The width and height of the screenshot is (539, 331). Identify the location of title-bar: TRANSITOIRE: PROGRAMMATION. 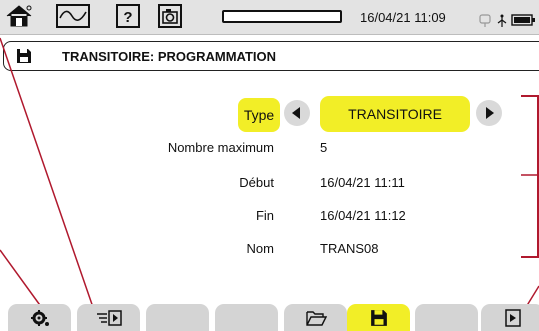
(271, 56).